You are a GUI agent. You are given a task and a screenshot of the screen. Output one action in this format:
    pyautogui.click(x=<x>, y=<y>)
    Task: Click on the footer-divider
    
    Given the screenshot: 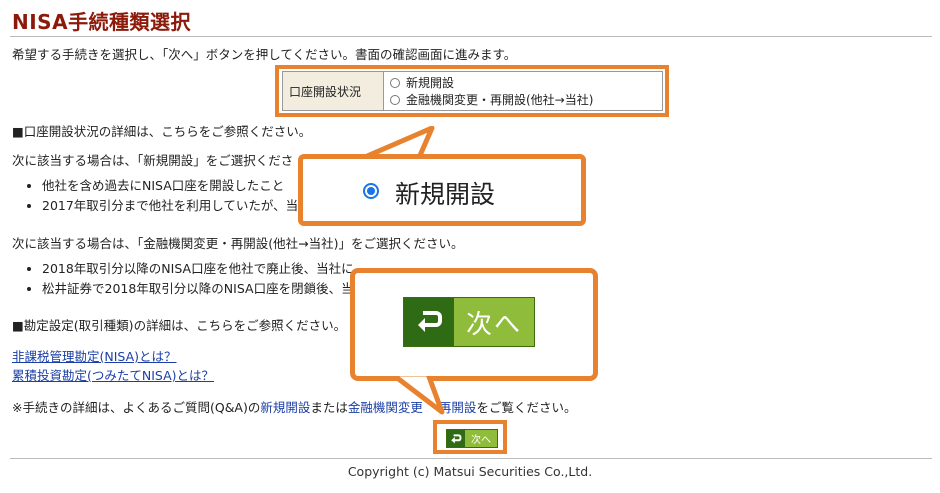 What is the action you would take?
    pyautogui.click(x=471, y=458)
    